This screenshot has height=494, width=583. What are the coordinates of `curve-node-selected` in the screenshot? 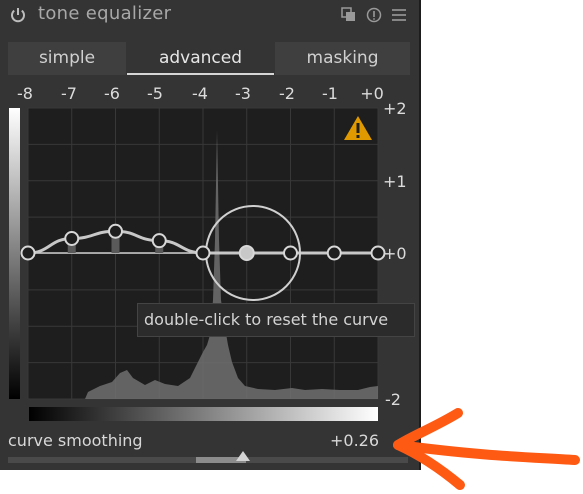 It's located at (246, 253).